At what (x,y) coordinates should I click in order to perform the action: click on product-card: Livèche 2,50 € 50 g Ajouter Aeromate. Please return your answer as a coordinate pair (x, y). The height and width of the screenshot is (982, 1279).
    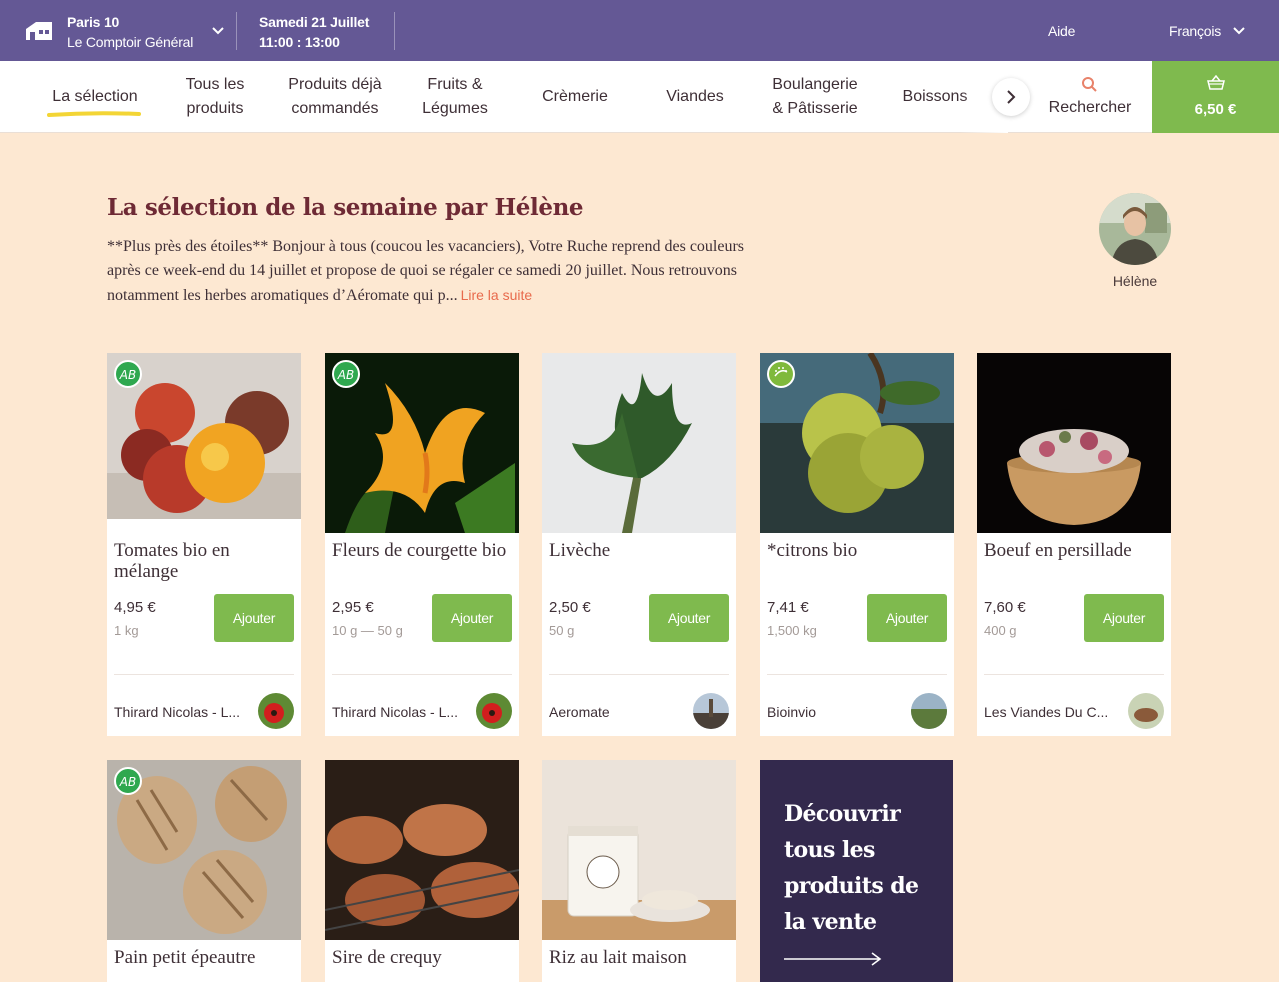
    Looking at the image, I should click on (639, 544).